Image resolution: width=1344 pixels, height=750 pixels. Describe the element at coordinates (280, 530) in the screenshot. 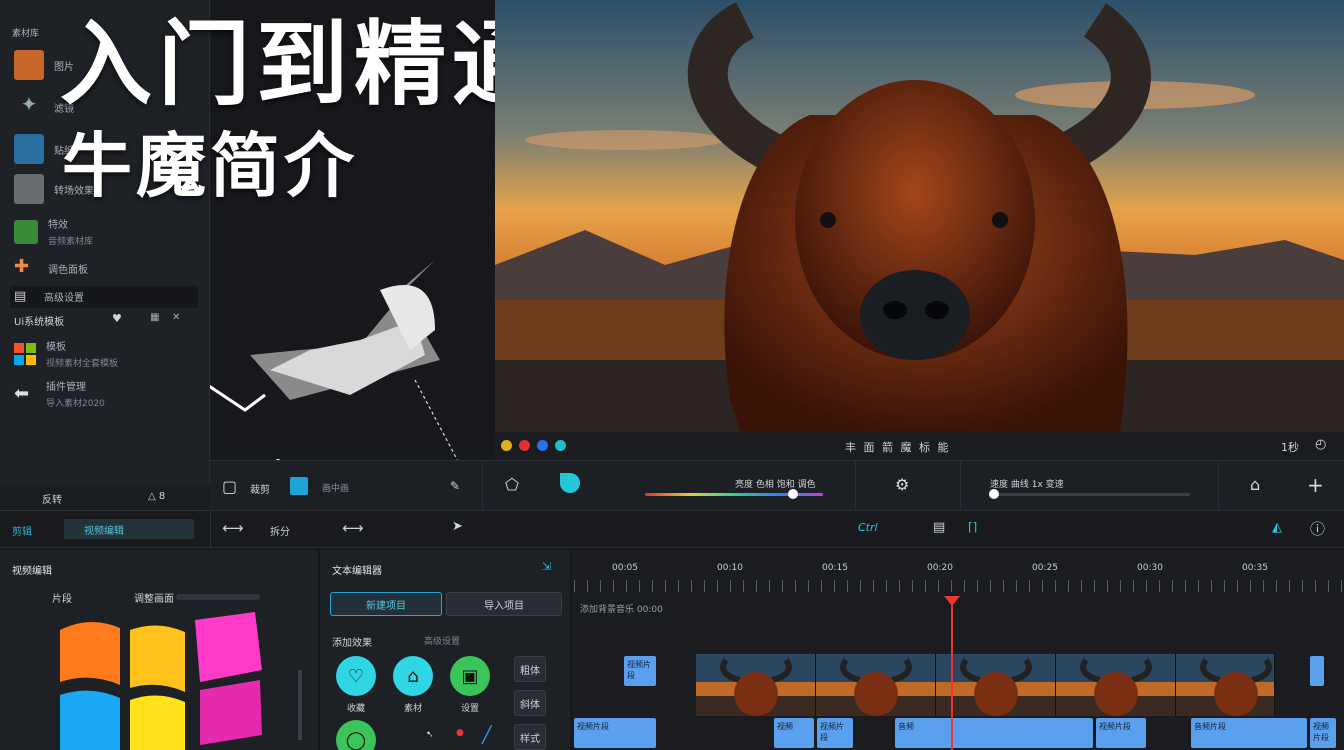

I see `split-label: 拆分` at that location.